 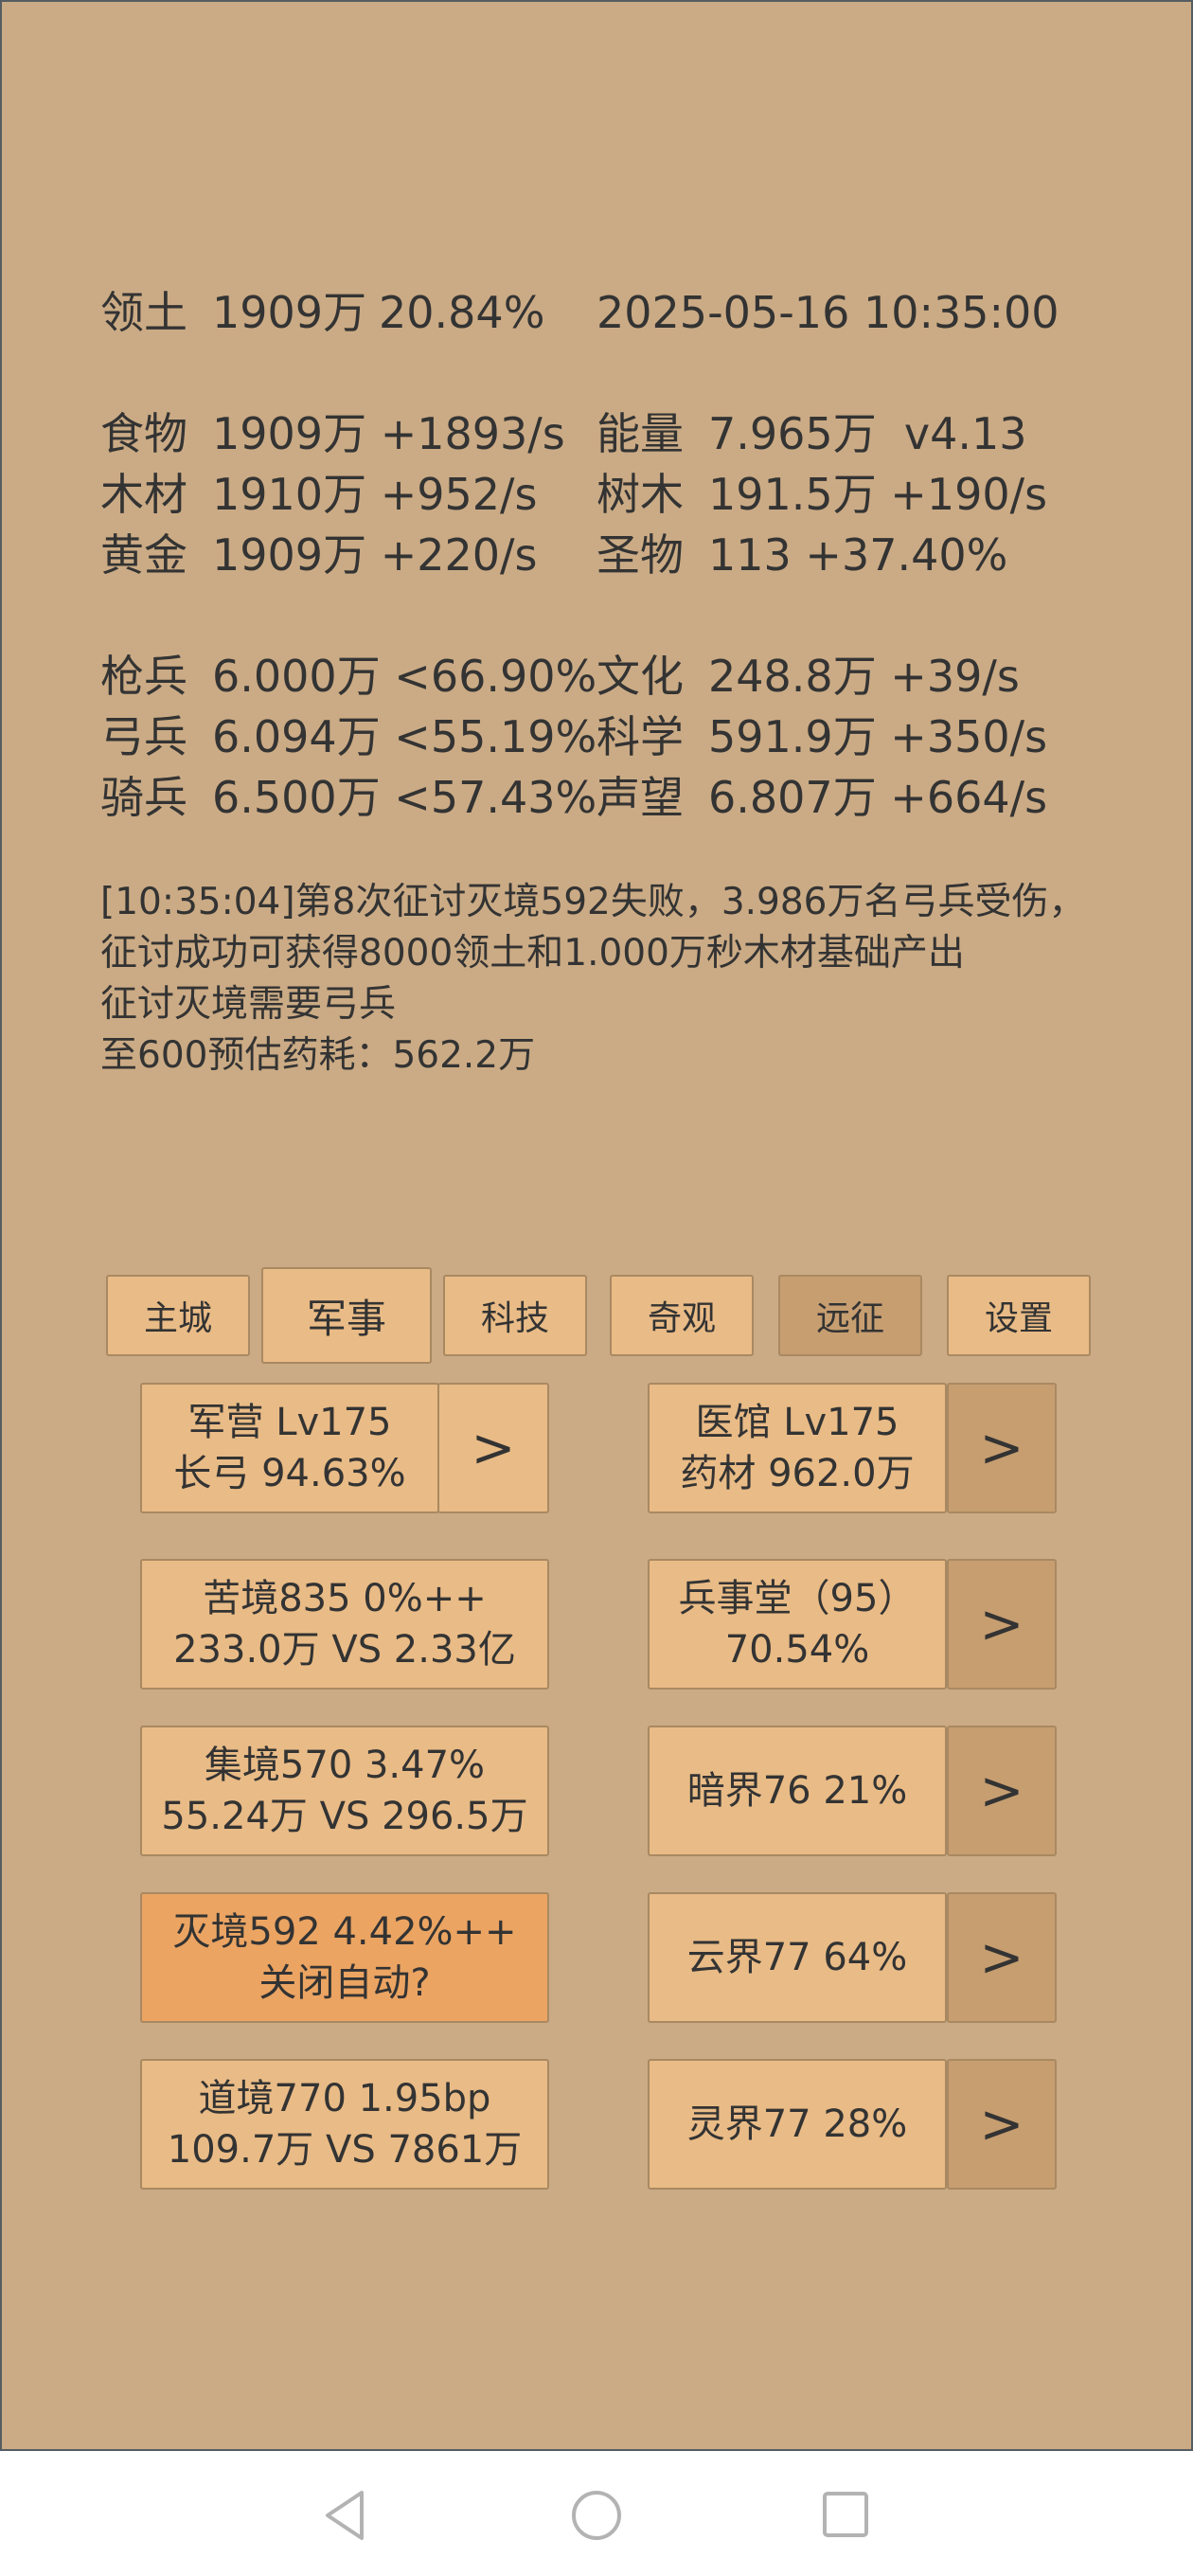 I want to click on ling-realm-arrow-button: >, so click(x=1002, y=2124).